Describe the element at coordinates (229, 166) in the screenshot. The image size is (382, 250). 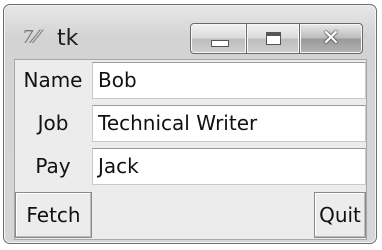
I see `pay-field: Jack` at that location.